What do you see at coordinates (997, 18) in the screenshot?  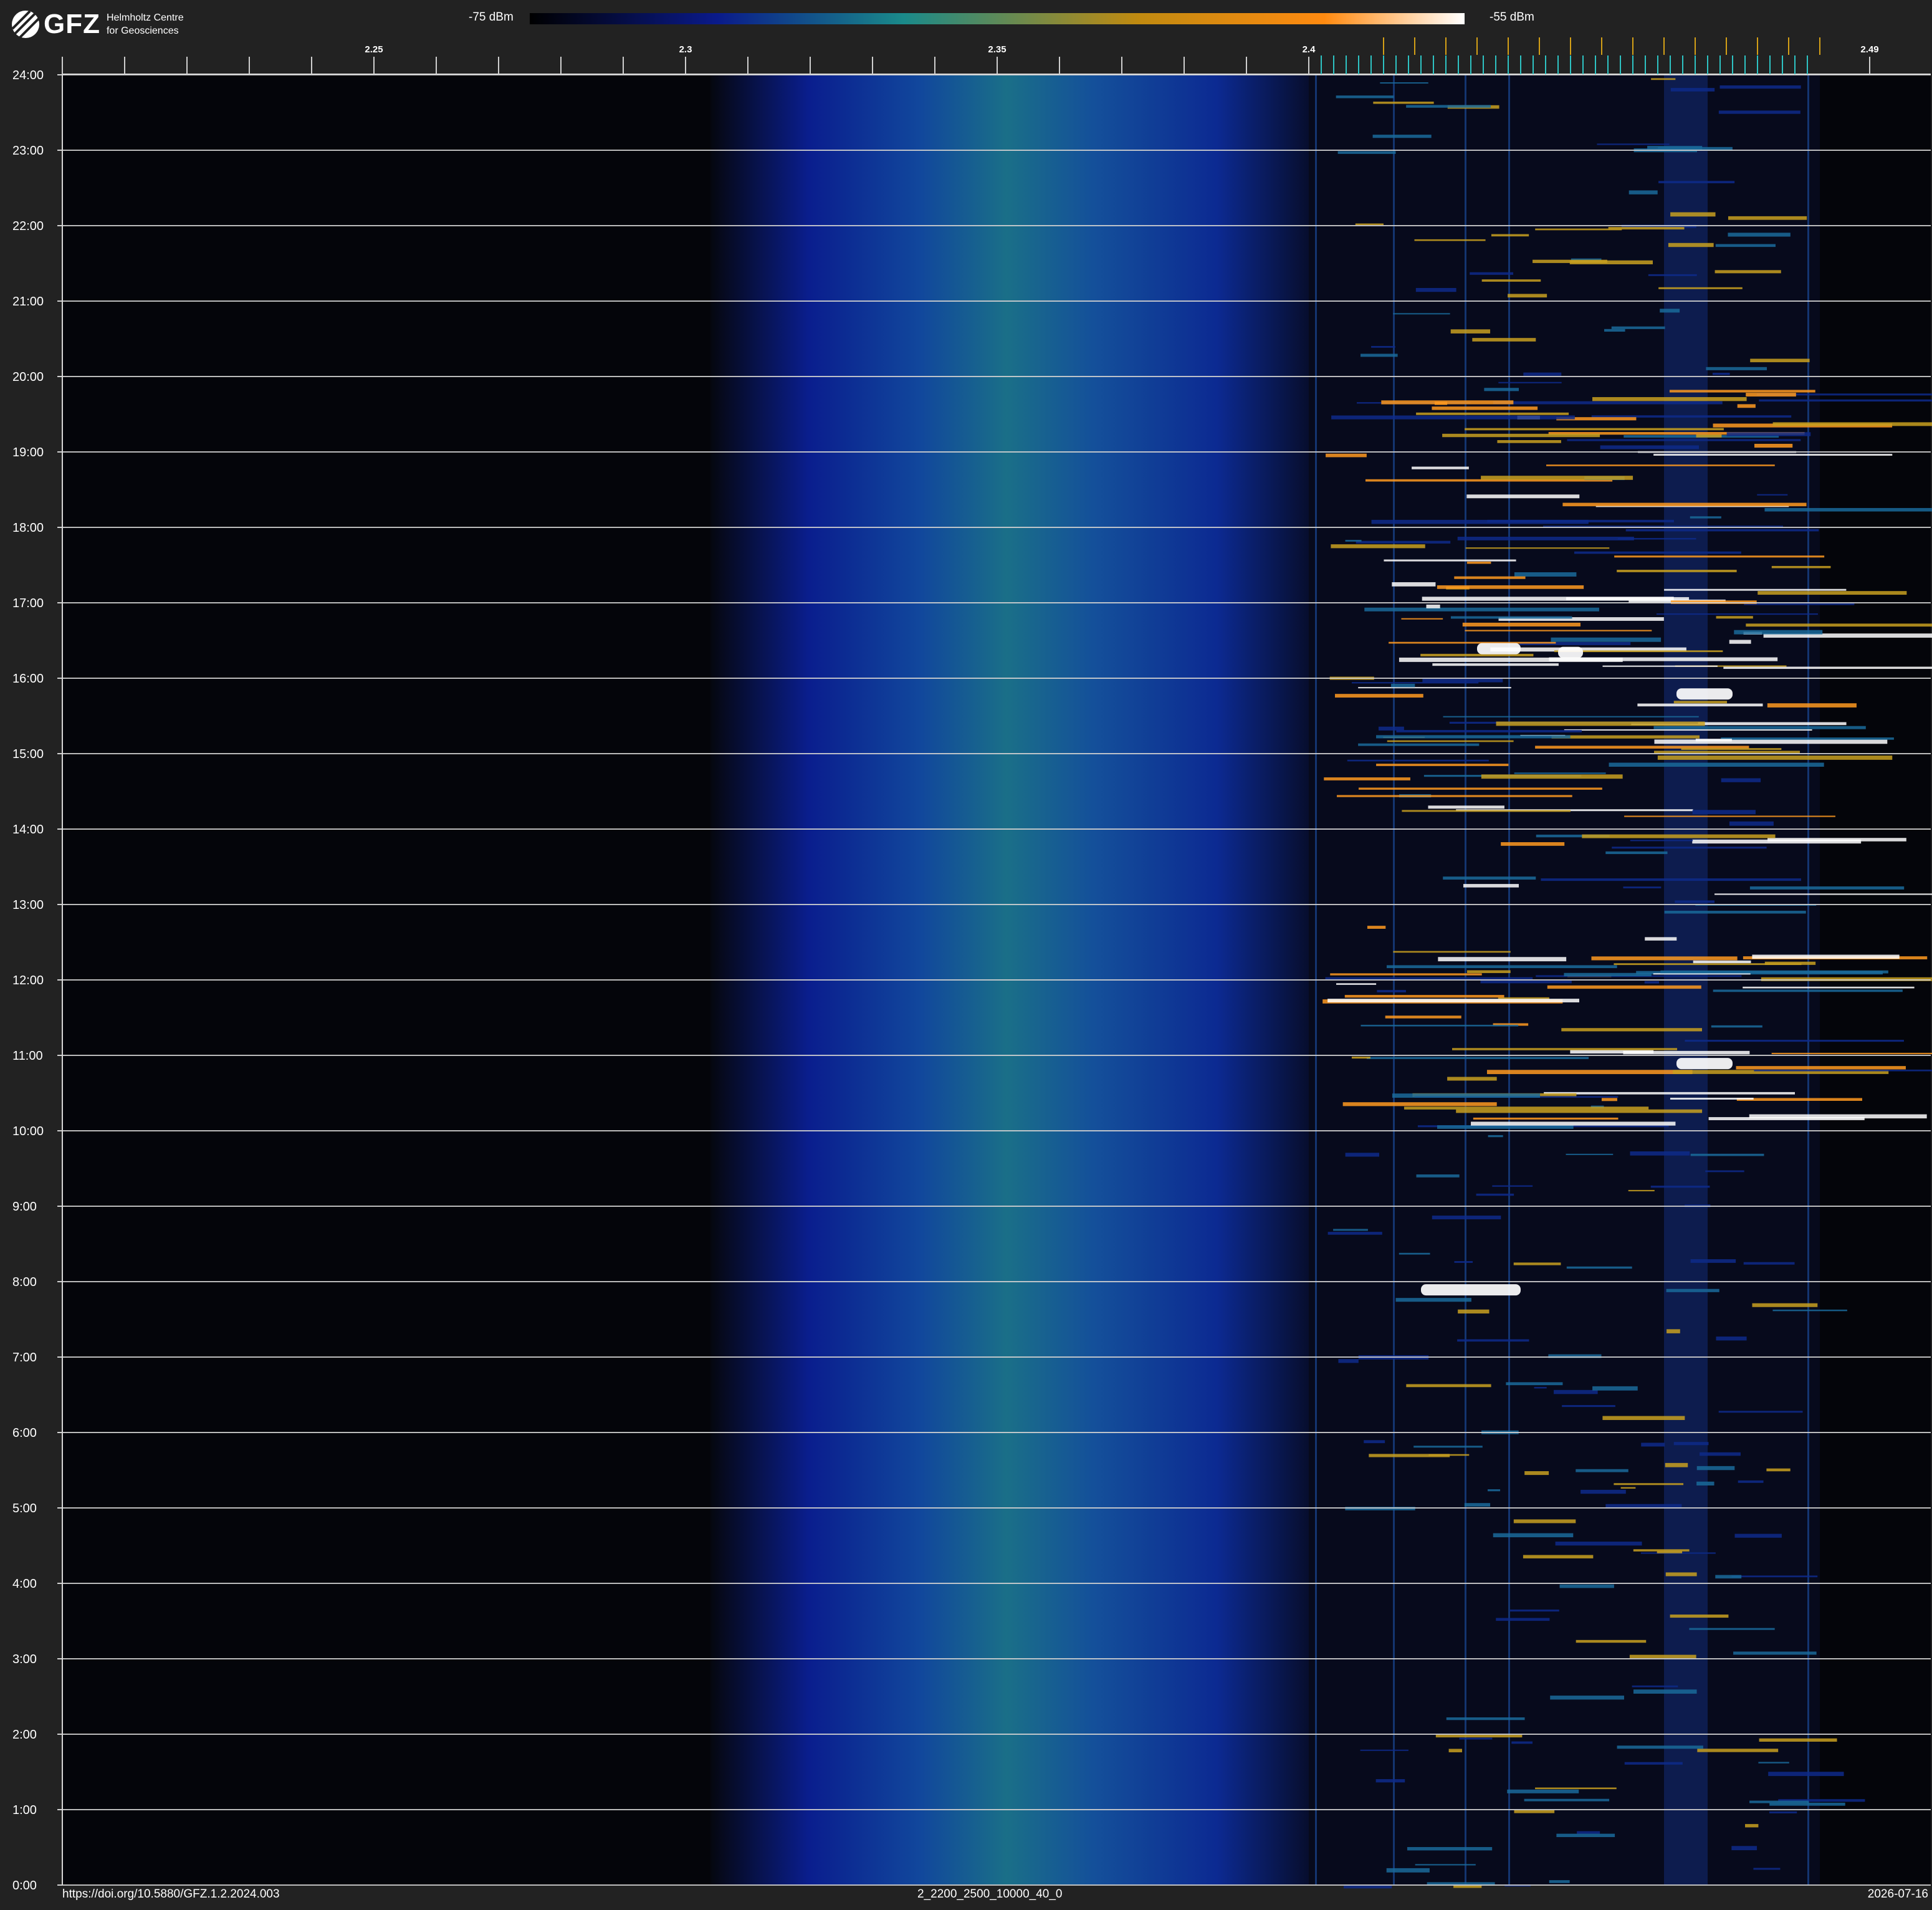 I see `colorbar` at bounding box center [997, 18].